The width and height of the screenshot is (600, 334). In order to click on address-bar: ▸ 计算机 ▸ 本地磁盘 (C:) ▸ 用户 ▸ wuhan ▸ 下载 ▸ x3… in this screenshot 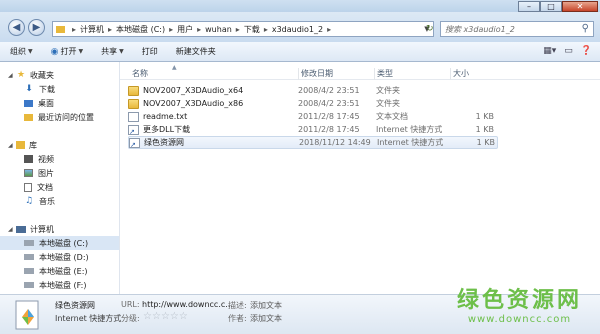, I will do `click(243, 29)`.